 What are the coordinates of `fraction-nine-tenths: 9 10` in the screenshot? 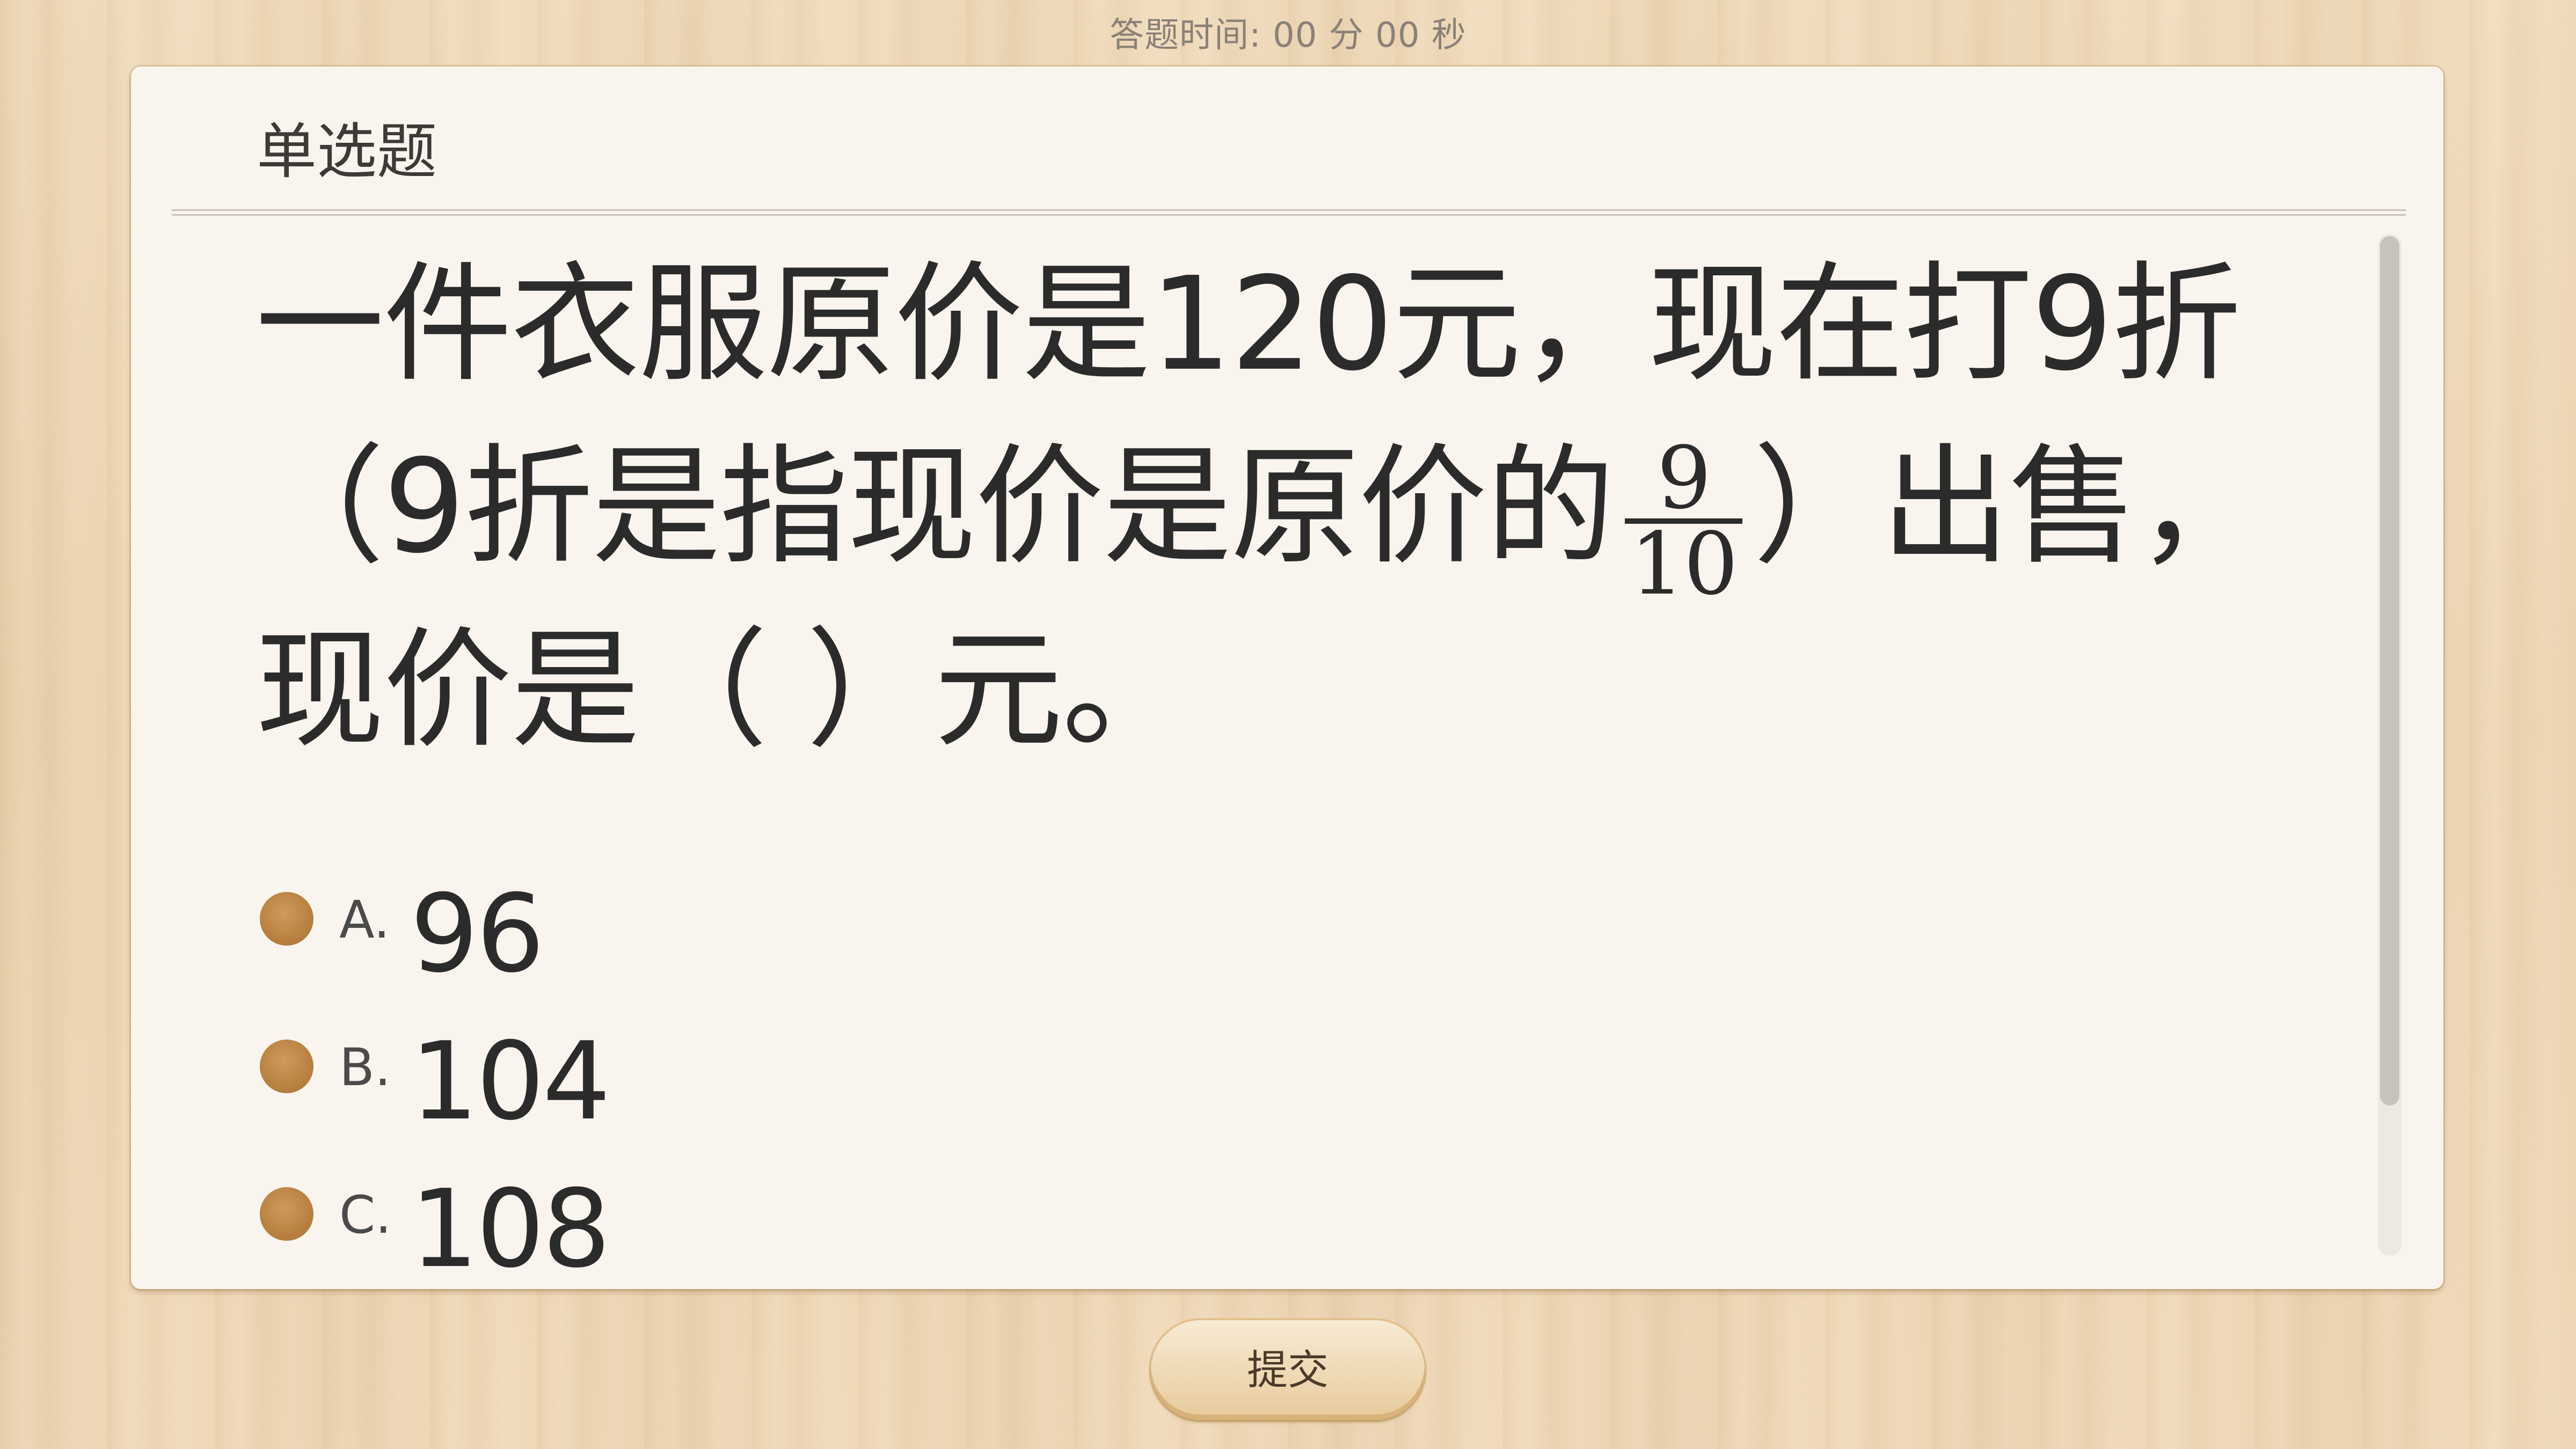 It's located at (1683, 524).